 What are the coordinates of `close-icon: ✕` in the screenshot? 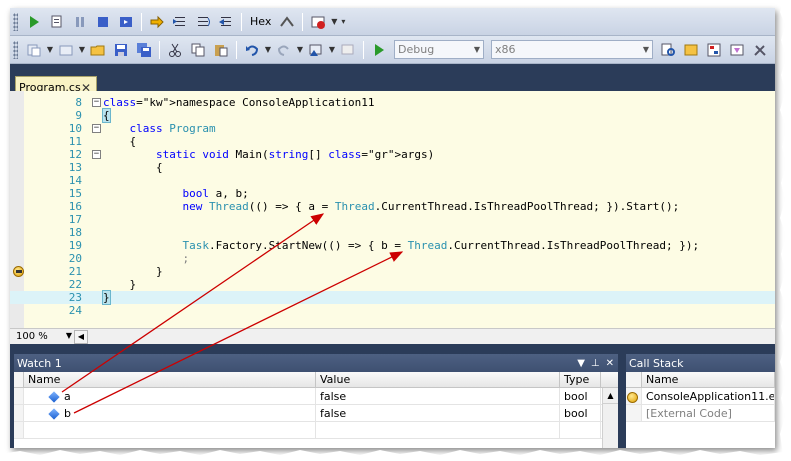 It's located at (610, 363).